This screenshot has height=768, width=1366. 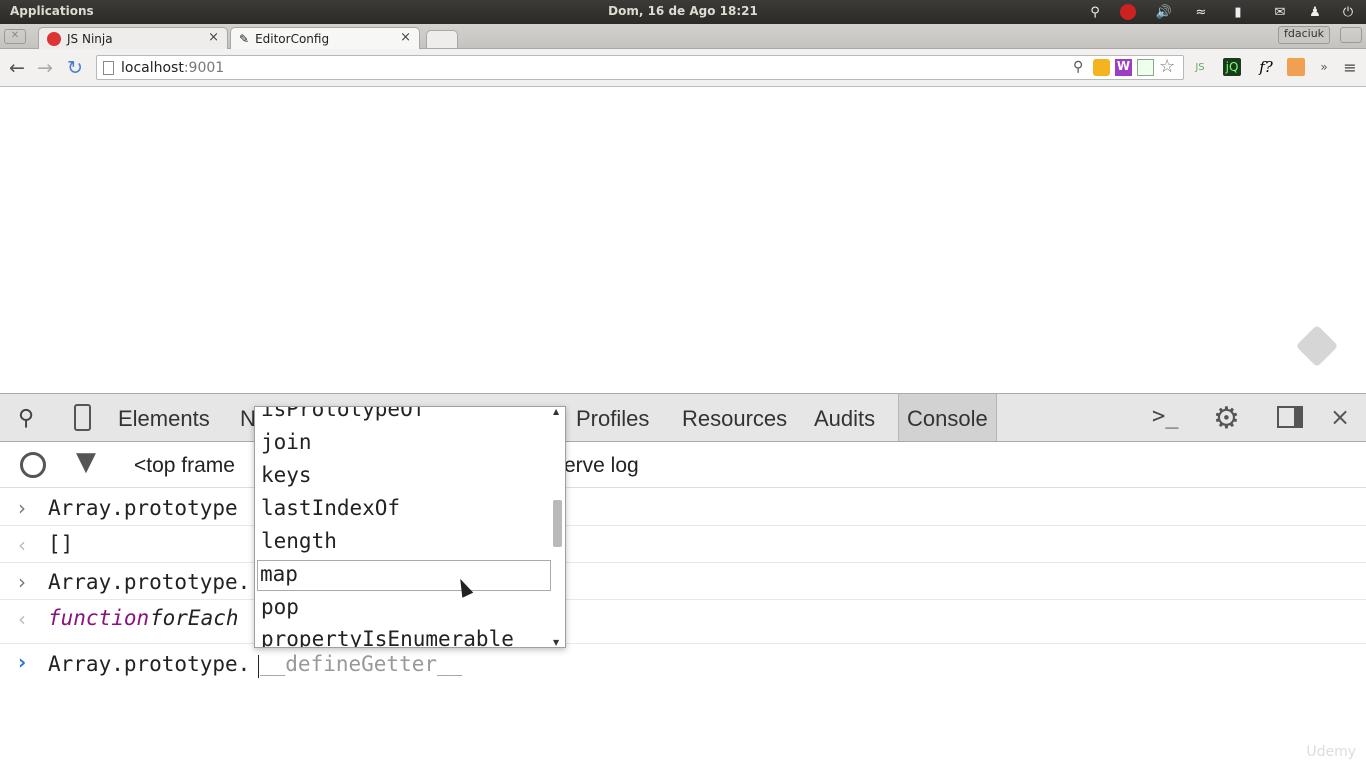 What do you see at coordinates (1200, 67) in the screenshot?
I see `extension-js-icon: JS` at bounding box center [1200, 67].